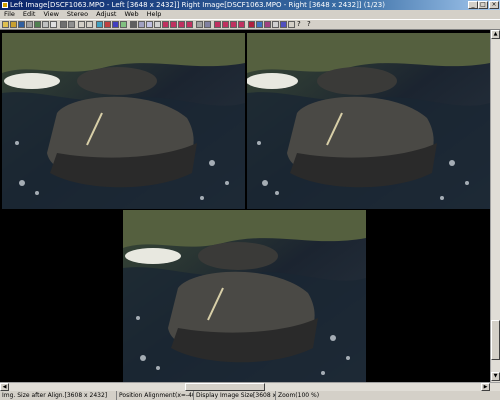 This screenshot has height=400, width=500. Describe the element at coordinates (165, 24) in the screenshot. I see `color-red-icon` at that location.